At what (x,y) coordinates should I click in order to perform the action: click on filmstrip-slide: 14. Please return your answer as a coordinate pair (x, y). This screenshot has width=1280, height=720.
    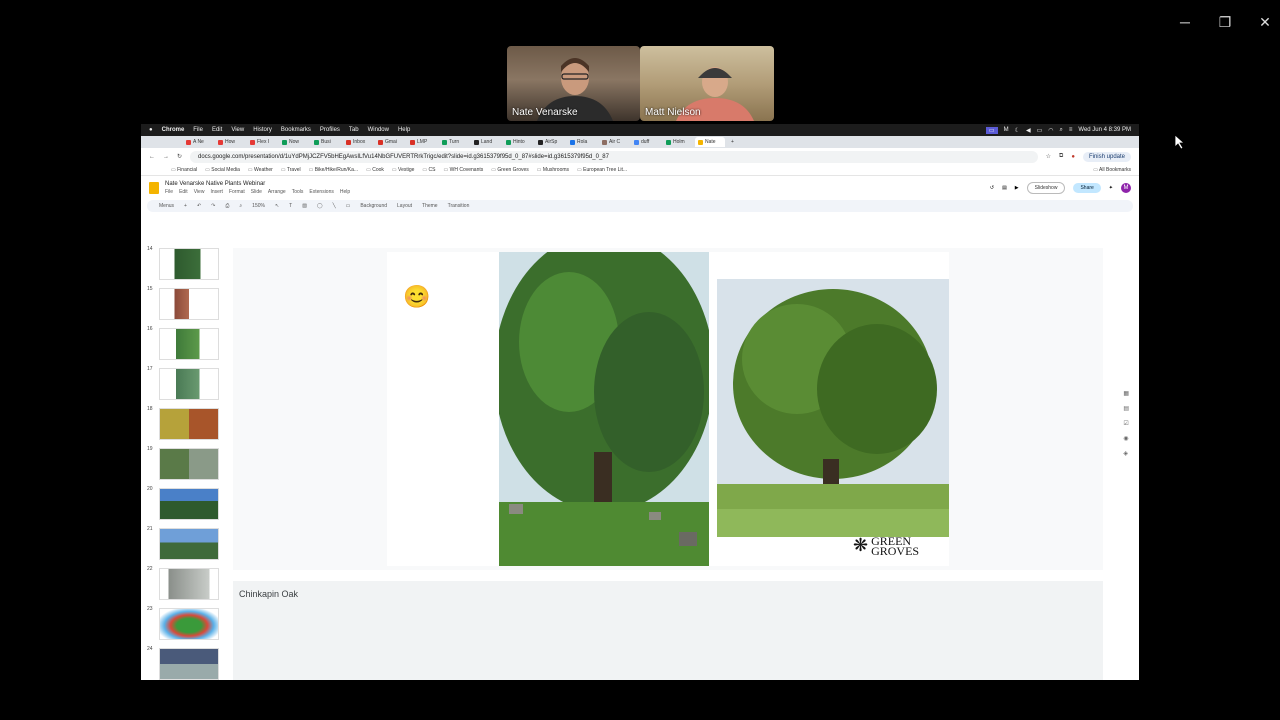
    Looking at the image, I should click on (184, 264).